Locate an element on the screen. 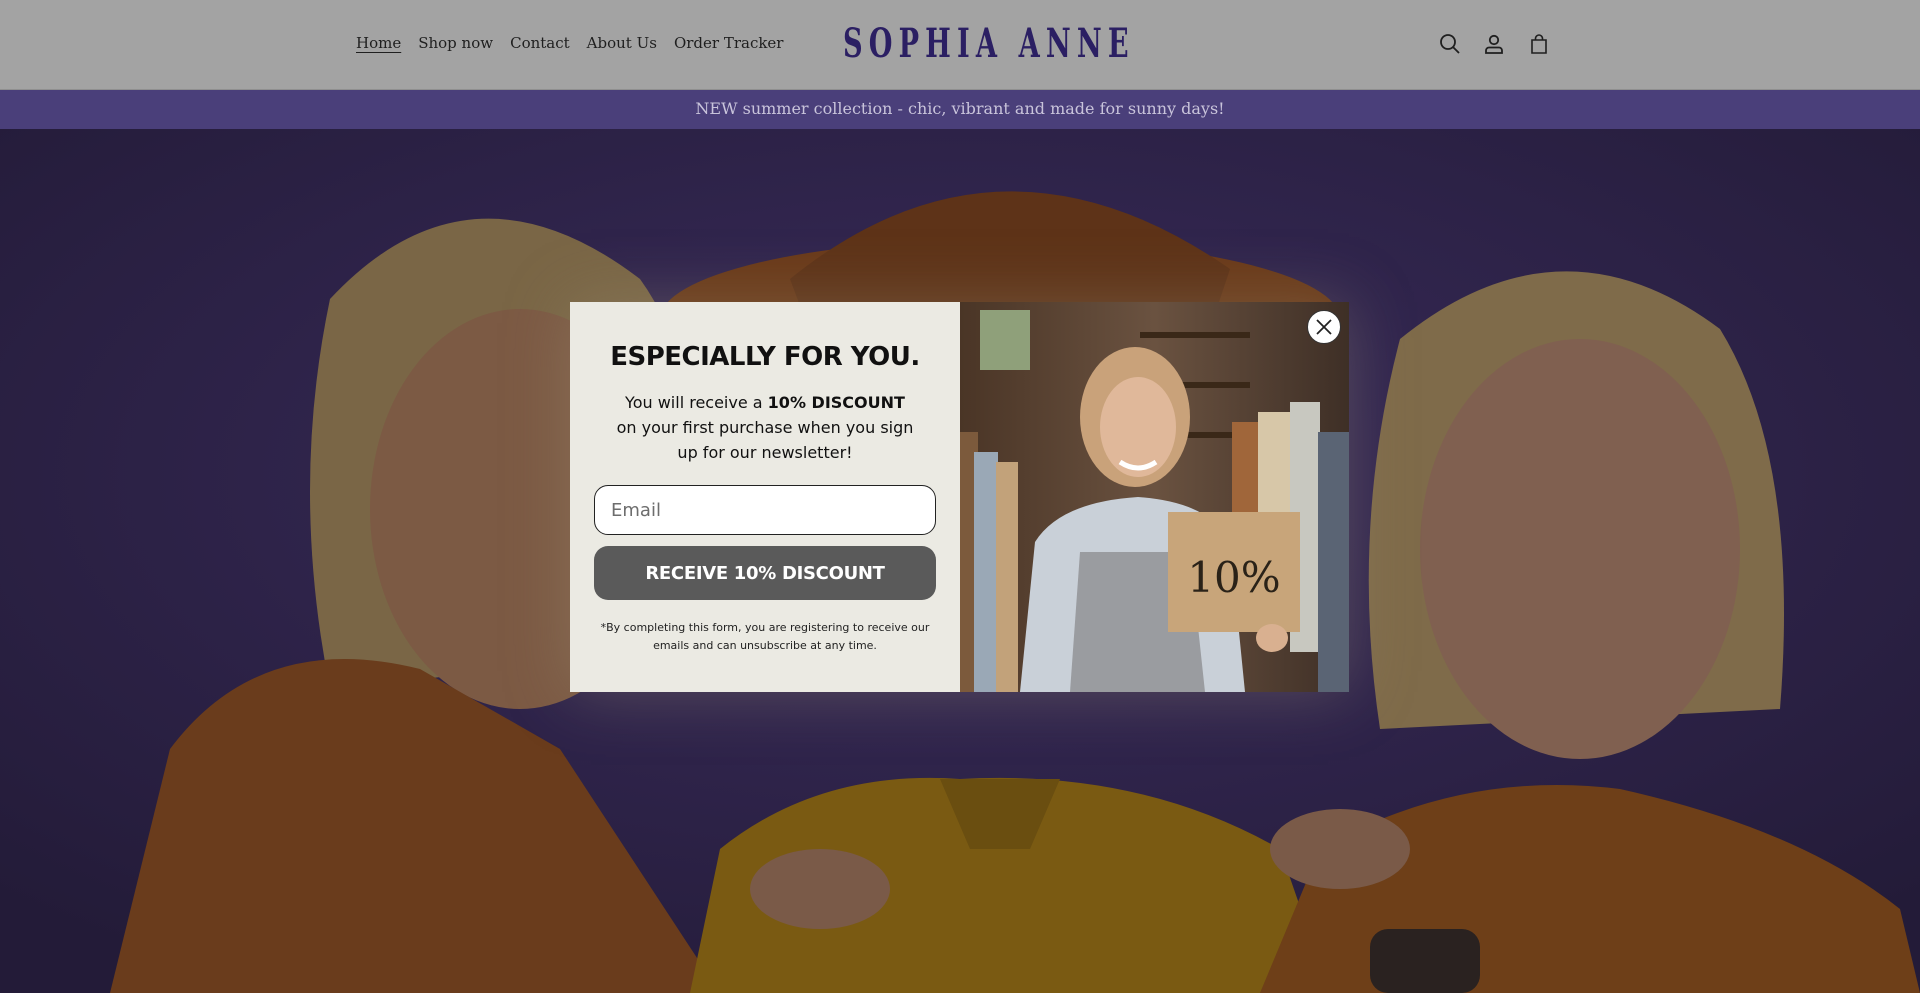 This screenshot has height=993, width=1920. cart-icon is located at coordinates (1539, 44).